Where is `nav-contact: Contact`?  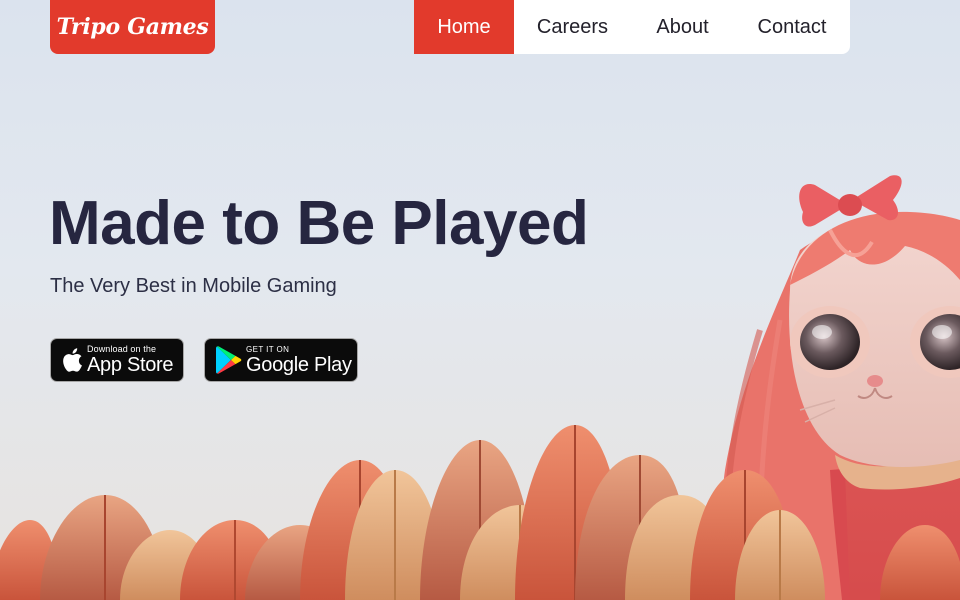
nav-contact: Contact is located at coordinates (792, 27).